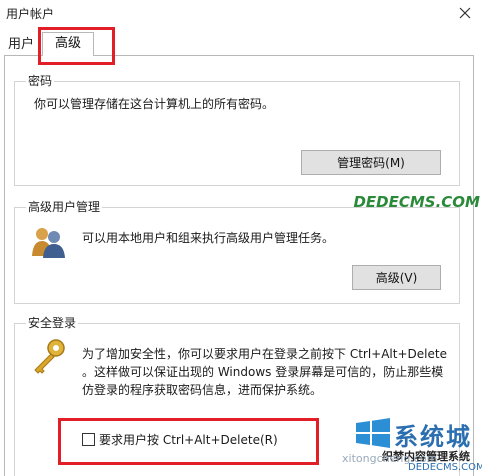 This screenshot has height=476, width=482. Describe the element at coordinates (188, 439) in the screenshot. I see `require-ctrl-alt-del-label: 要求用户按 Ctrl+Alt+Delete(R)` at that location.